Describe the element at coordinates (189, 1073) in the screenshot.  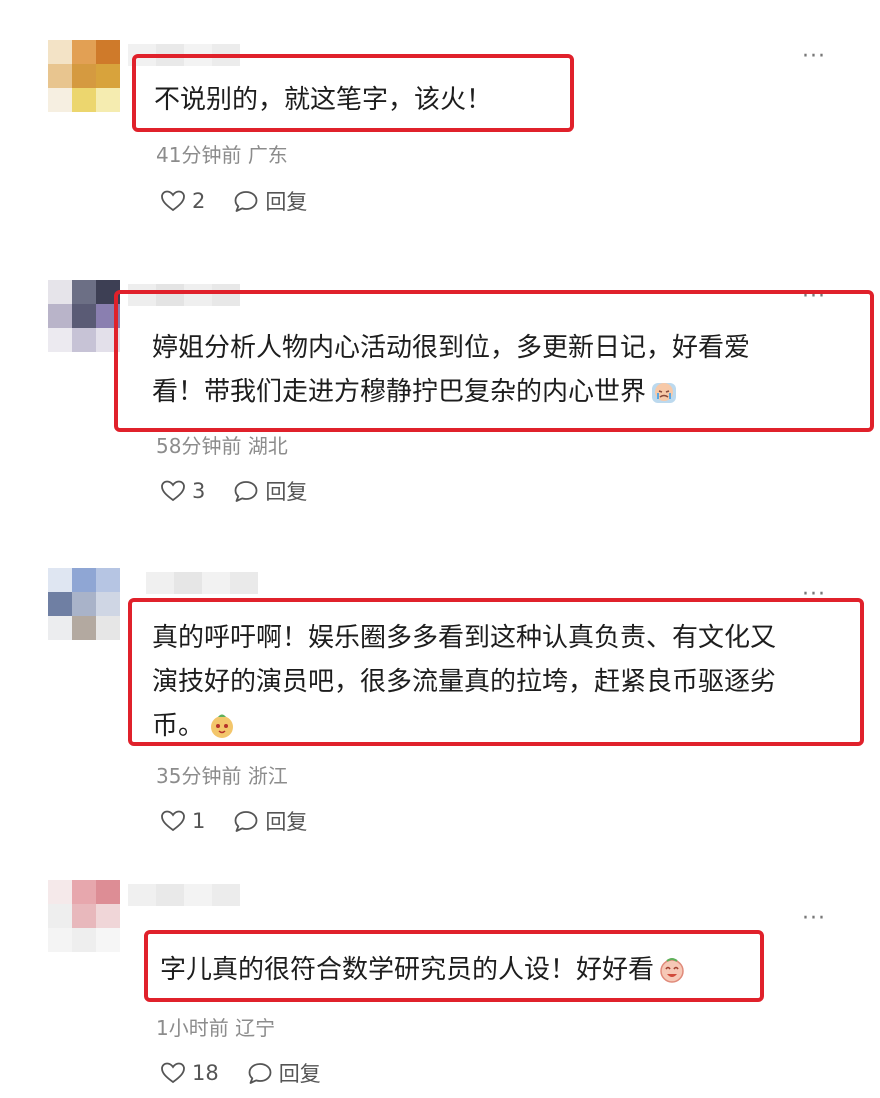
I see `like-button: 18` at that location.